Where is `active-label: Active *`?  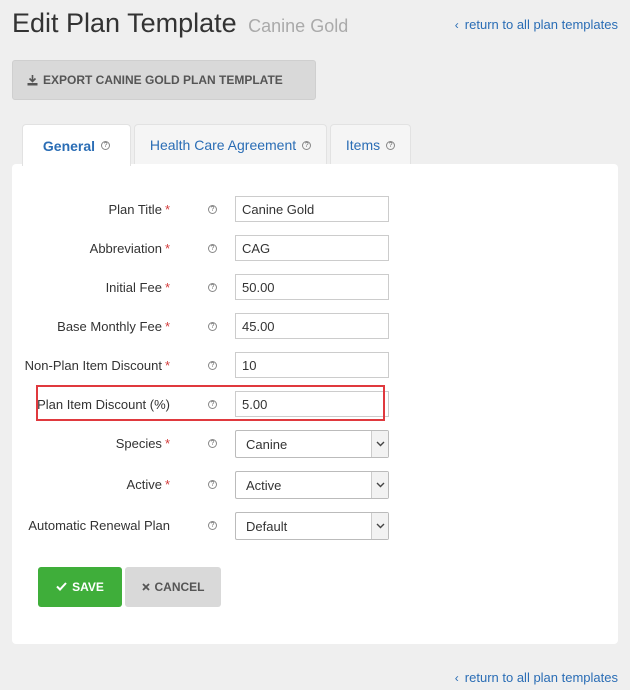 active-label: Active * is located at coordinates (148, 484).